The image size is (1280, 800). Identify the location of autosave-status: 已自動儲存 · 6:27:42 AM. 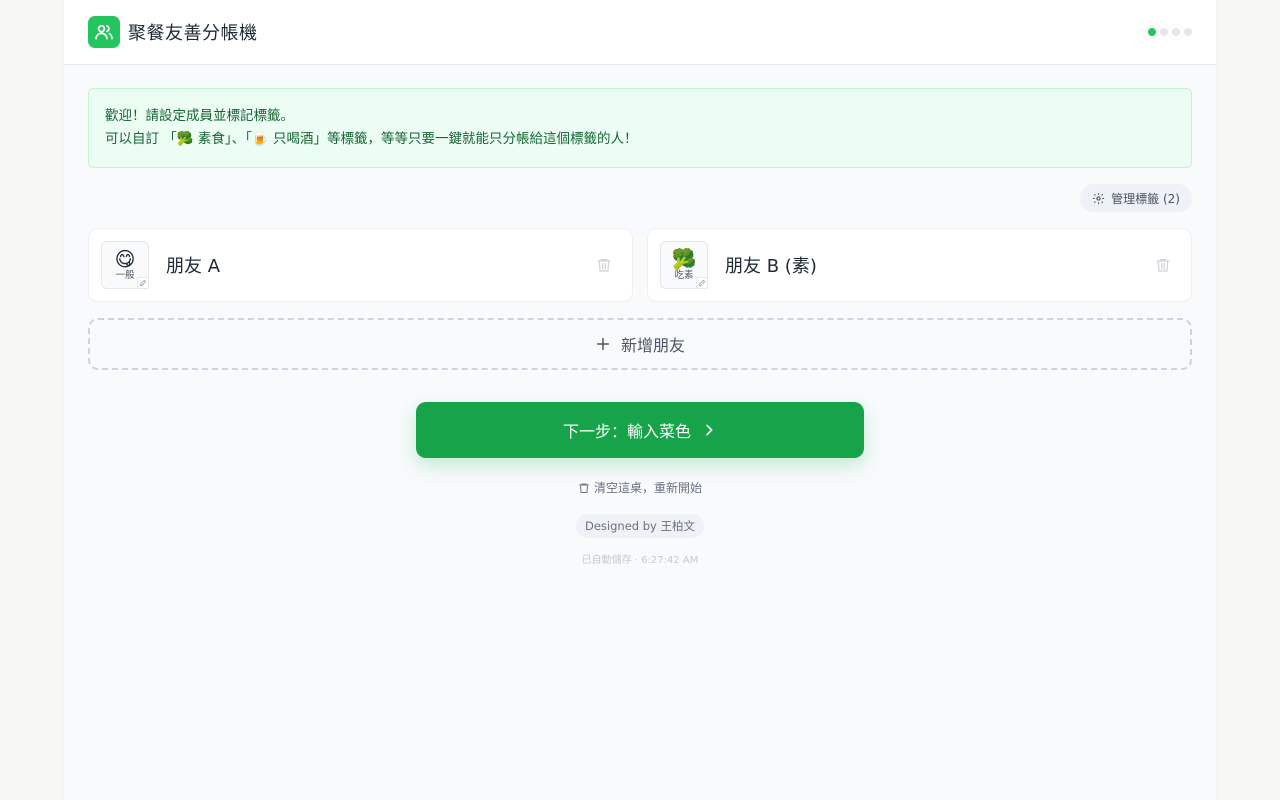
(640, 560).